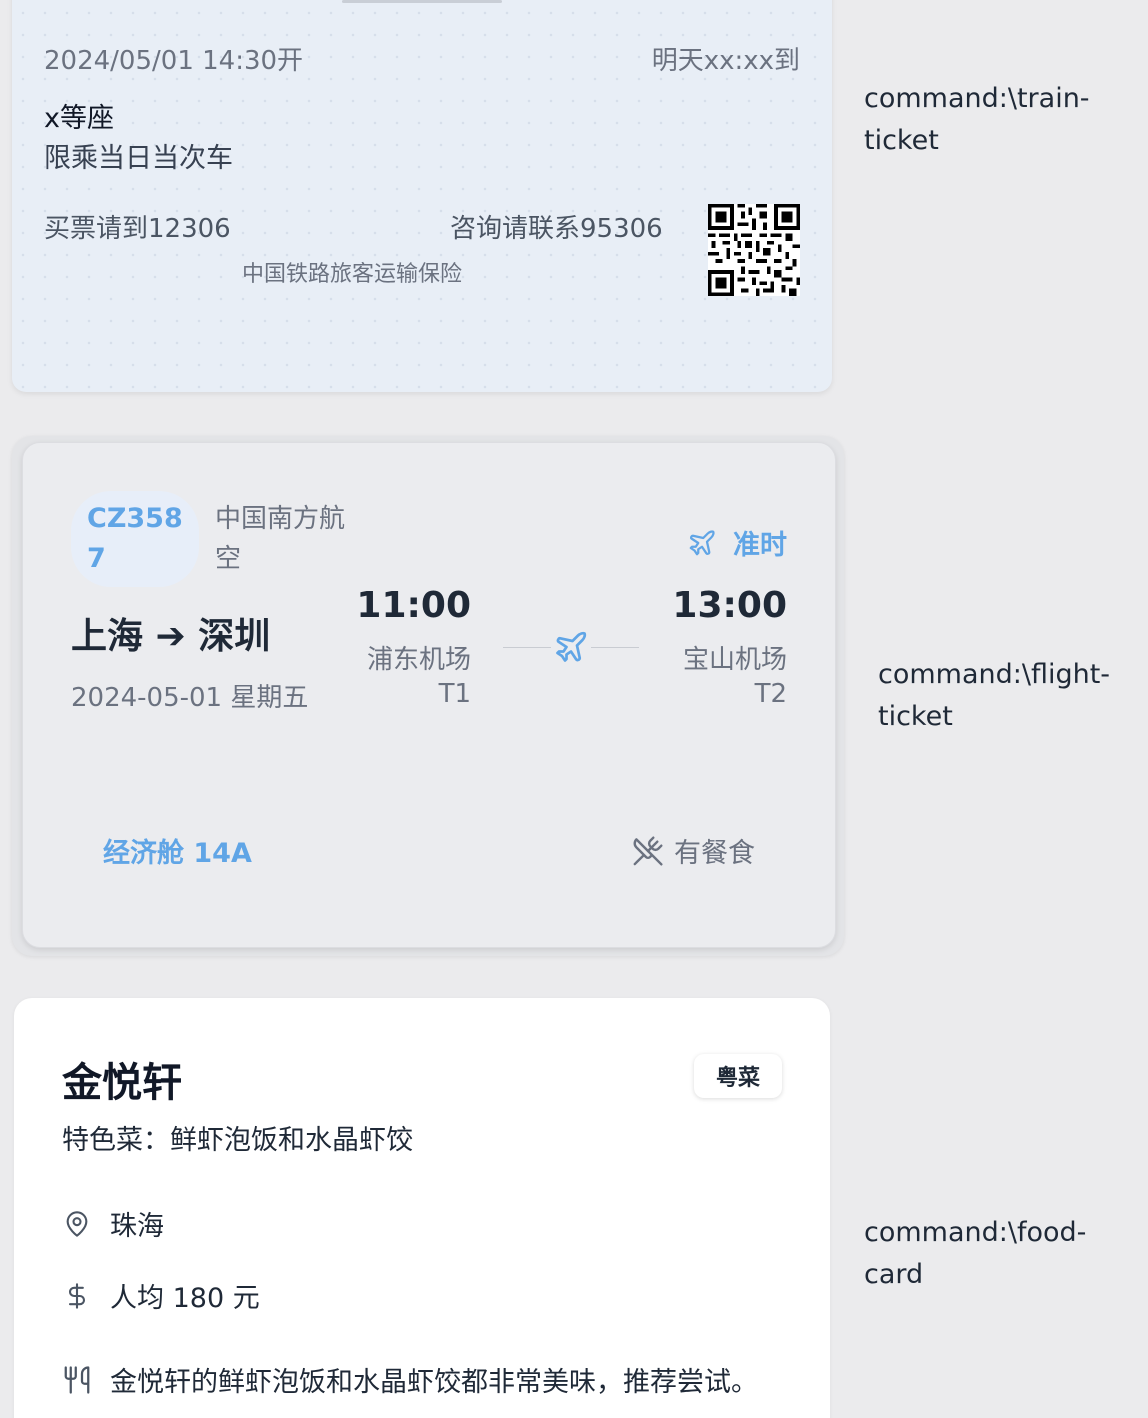 The image size is (1148, 1418). Describe the element at coordinates (77, 1223) in the screenshot. I see `map-pin-icon` at that location.